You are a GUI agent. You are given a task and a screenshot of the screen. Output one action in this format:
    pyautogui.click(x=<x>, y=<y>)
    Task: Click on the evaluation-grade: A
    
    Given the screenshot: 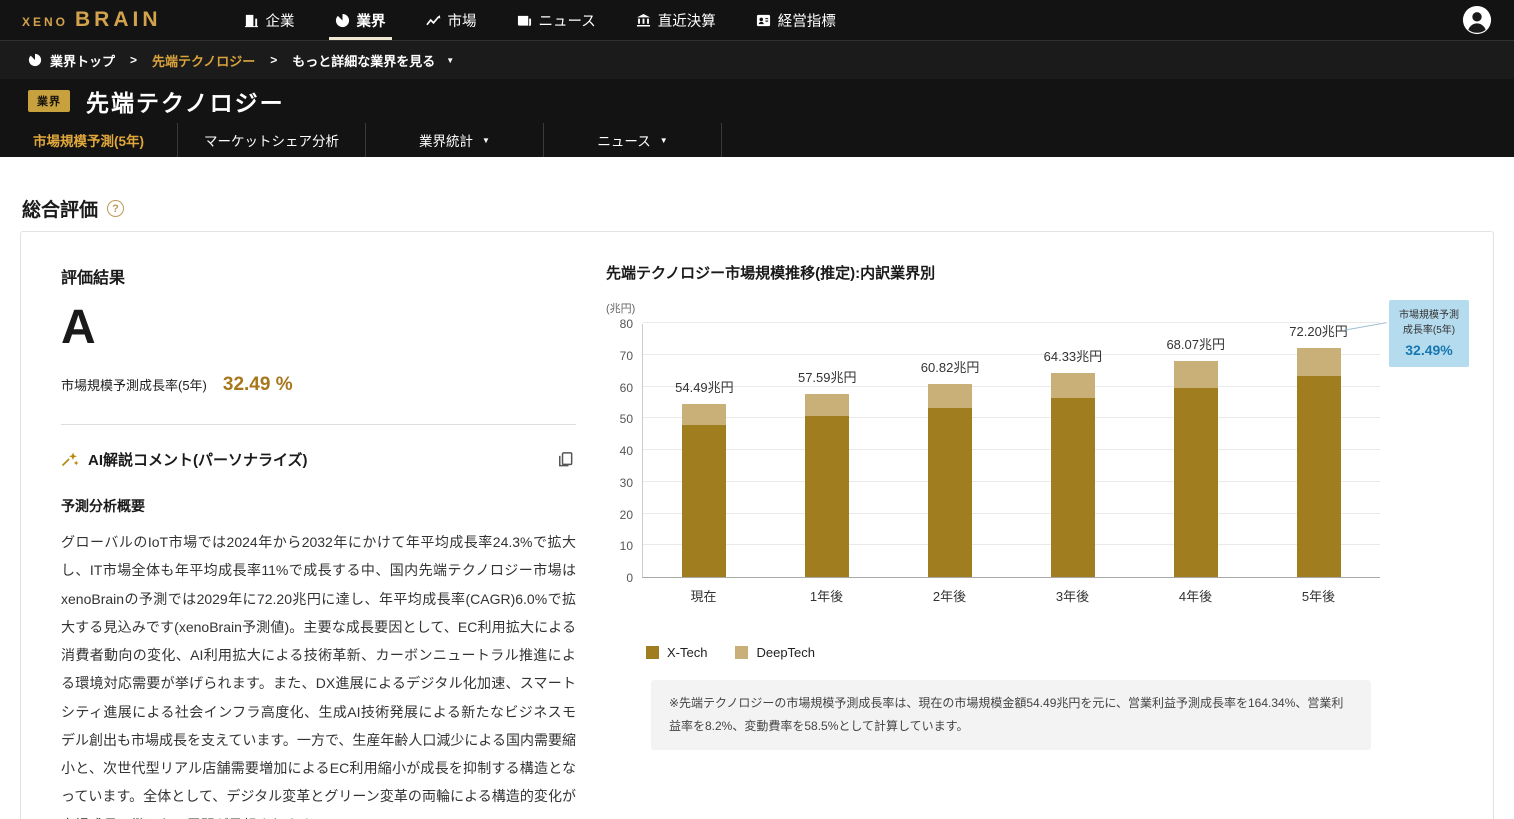 What is the action you would take?
    pyautogui.click(x=78, y=327)
    